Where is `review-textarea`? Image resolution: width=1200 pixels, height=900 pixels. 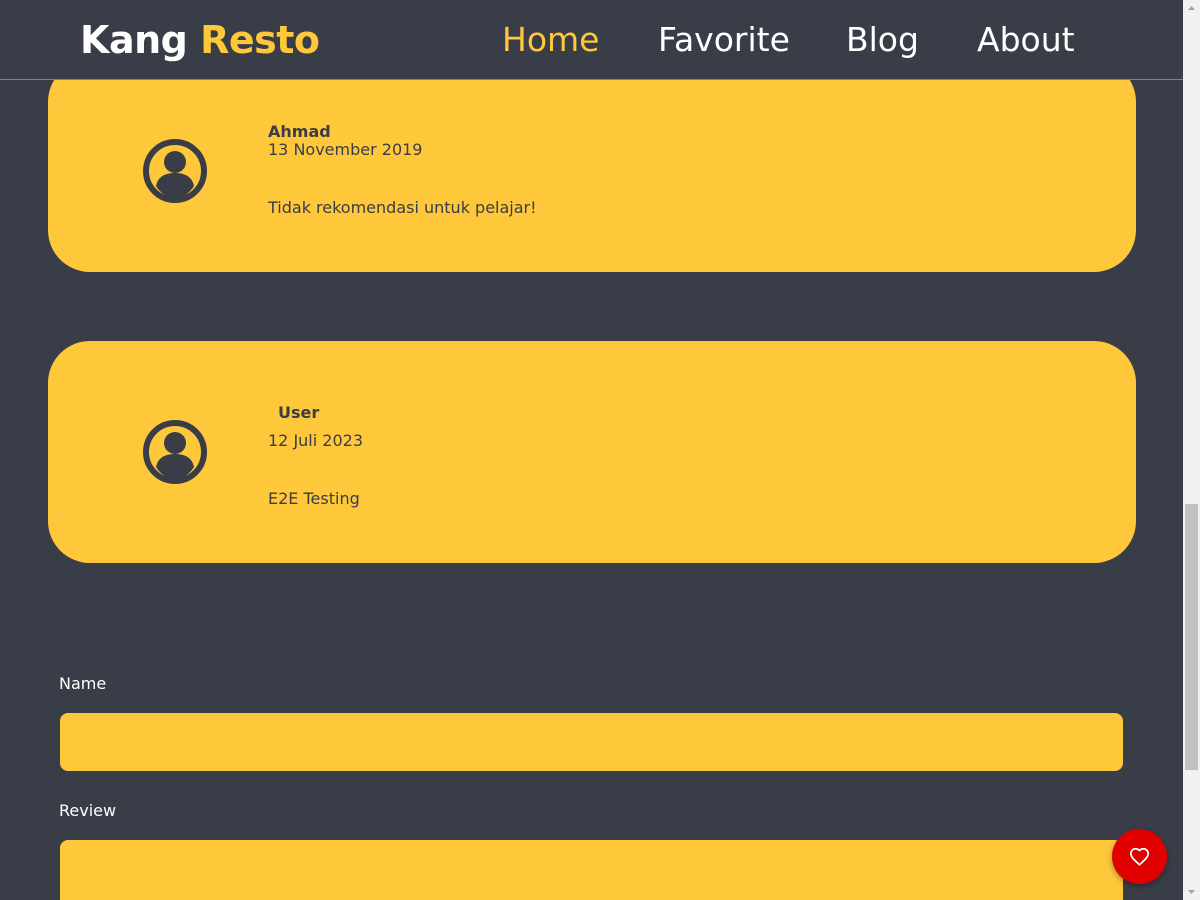 review-textarea is located at coordinates (591, 870).